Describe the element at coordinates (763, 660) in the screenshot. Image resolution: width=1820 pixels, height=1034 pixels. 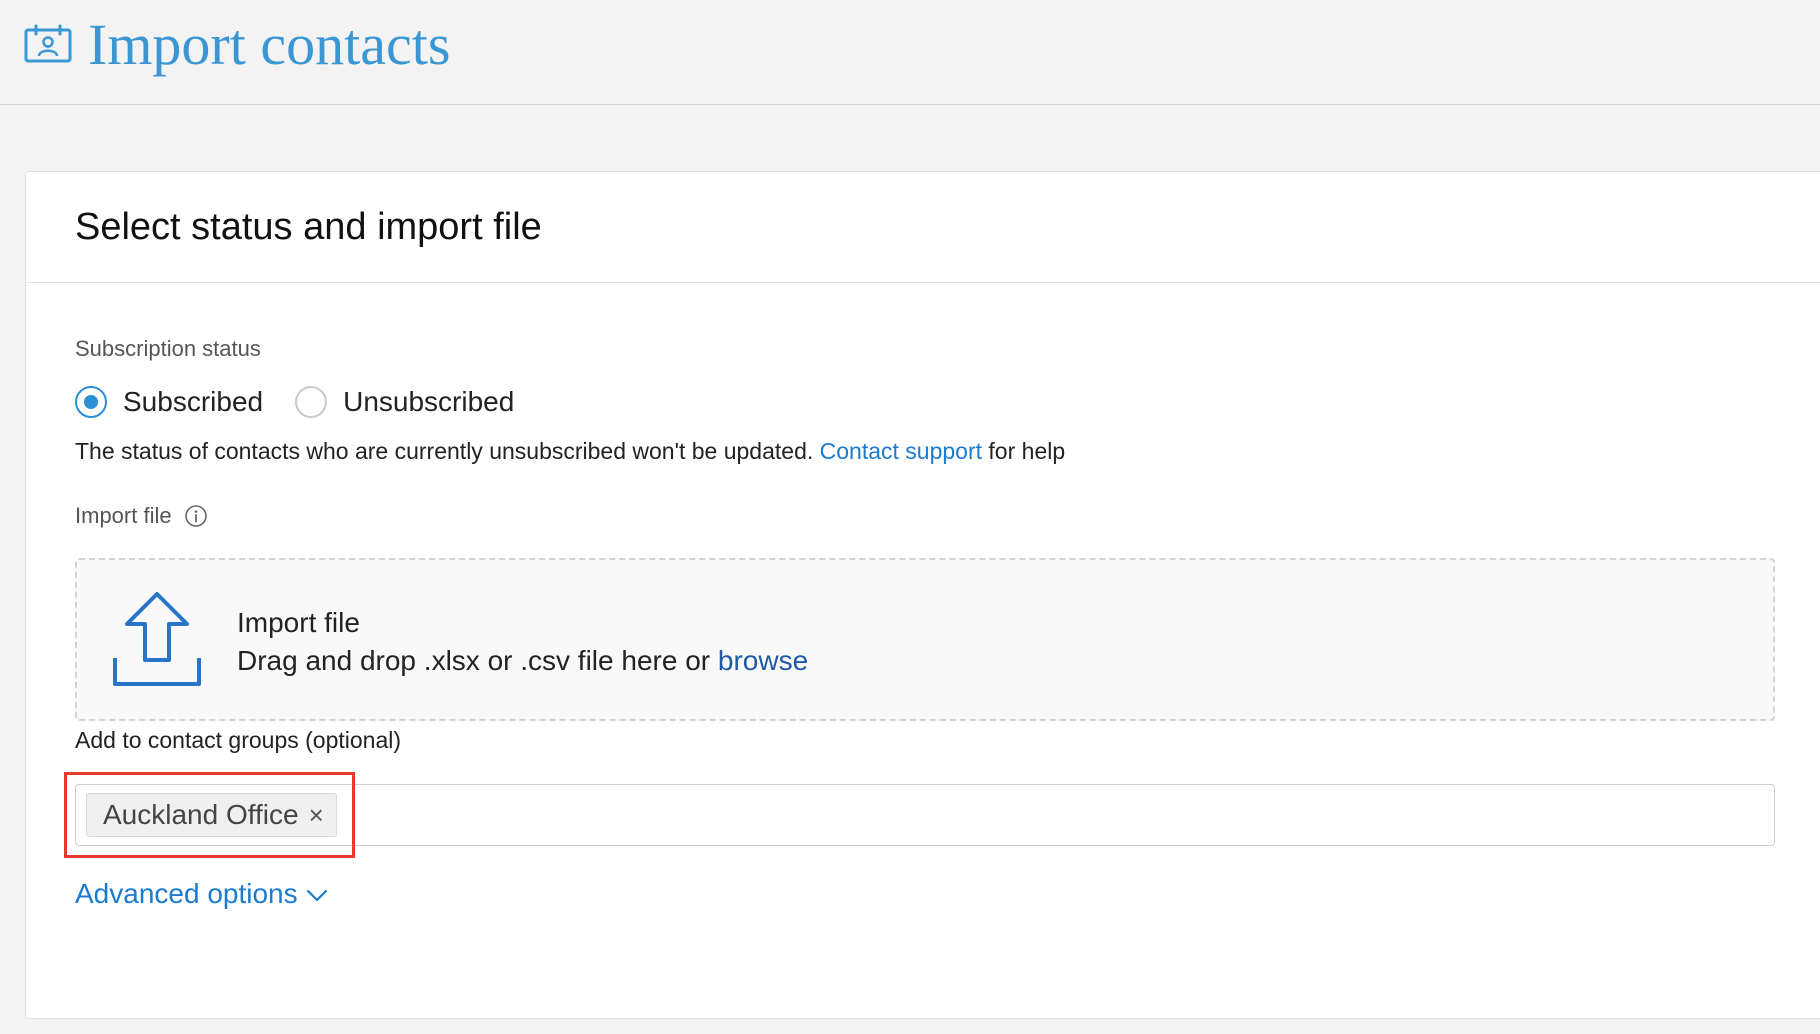
I see `browse-link: browse` at that location.